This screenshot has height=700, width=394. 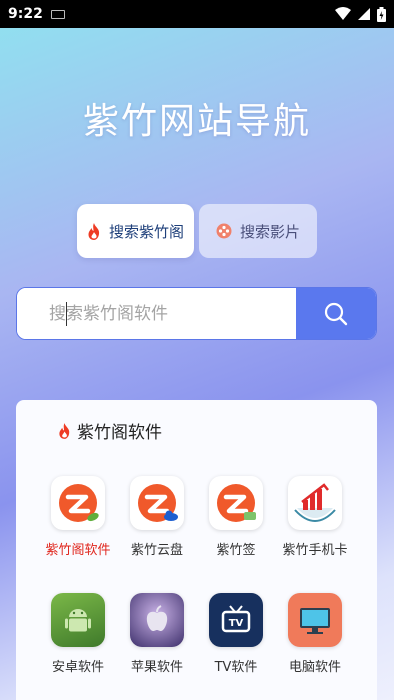 I want to click on page-title: 紫竹网站导航, so click(x=196, y=121).